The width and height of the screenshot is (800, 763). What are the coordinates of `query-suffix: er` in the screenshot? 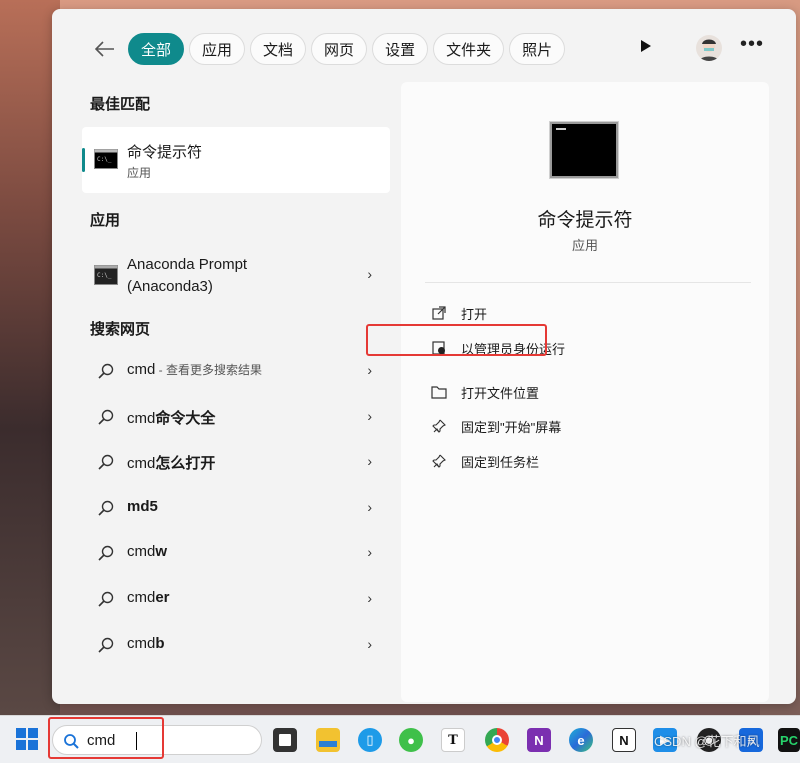 It's located at (162, 597).